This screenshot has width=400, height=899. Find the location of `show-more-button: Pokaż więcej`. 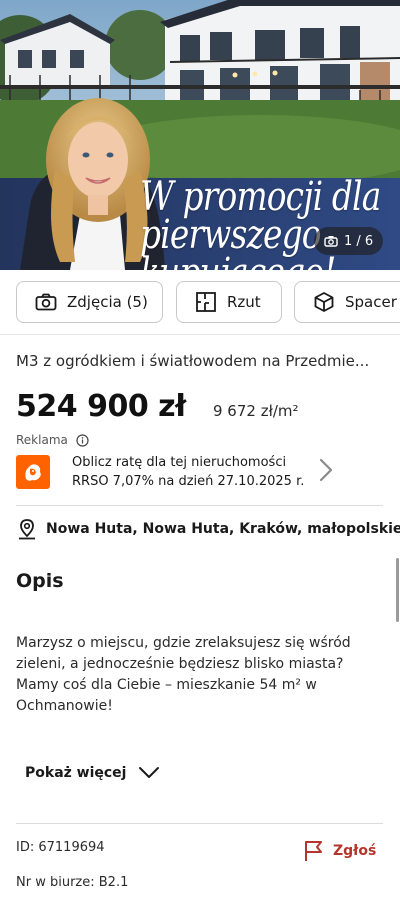

show-more-button: Pokaż więcej is located at coordinates (92, 773).